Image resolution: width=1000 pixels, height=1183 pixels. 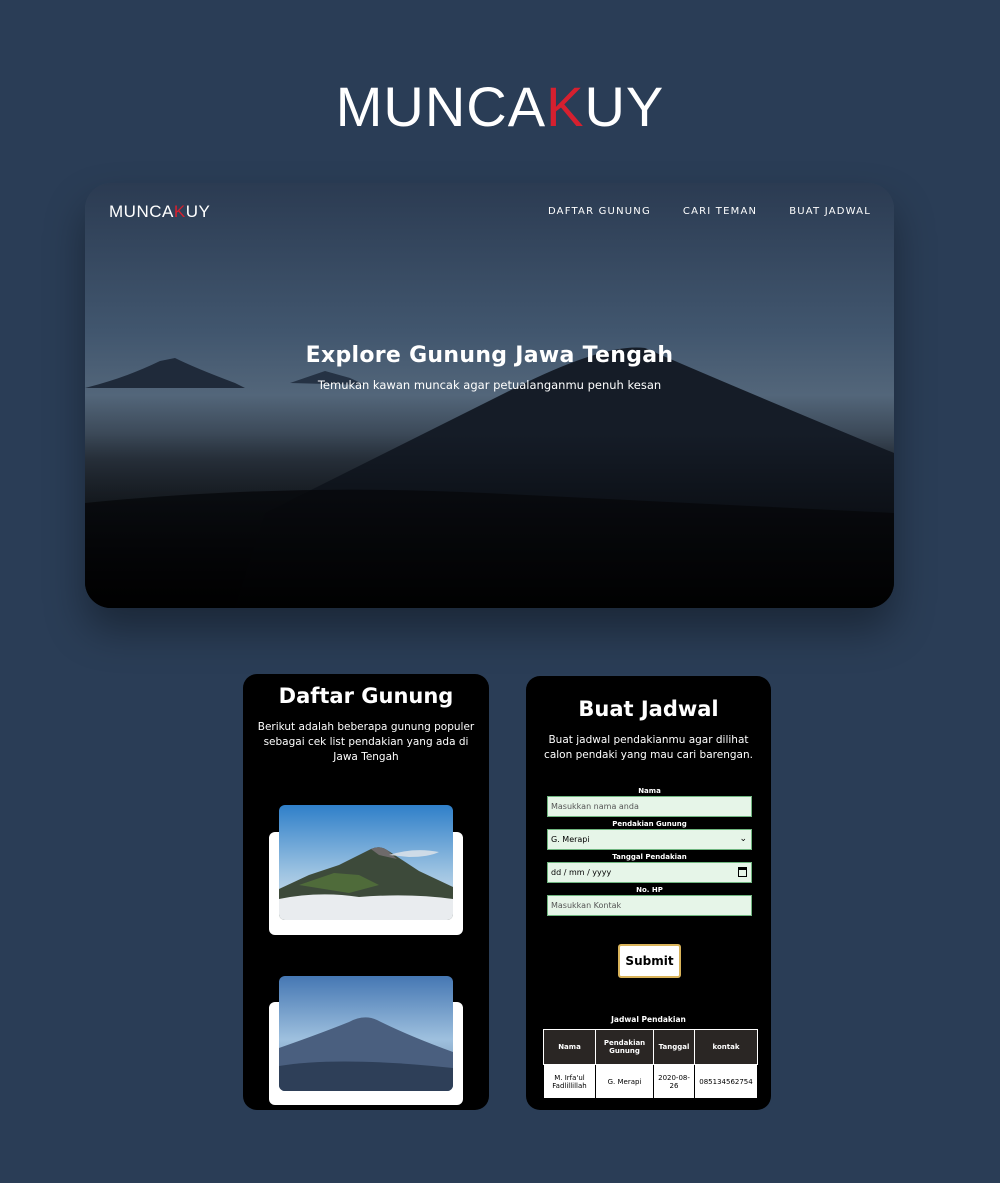 What do you see at coordinates (648, 709) in the screenshot?
I see `buat-jadwal-title: Buat Jadwal` at bounding box center [648, 709].